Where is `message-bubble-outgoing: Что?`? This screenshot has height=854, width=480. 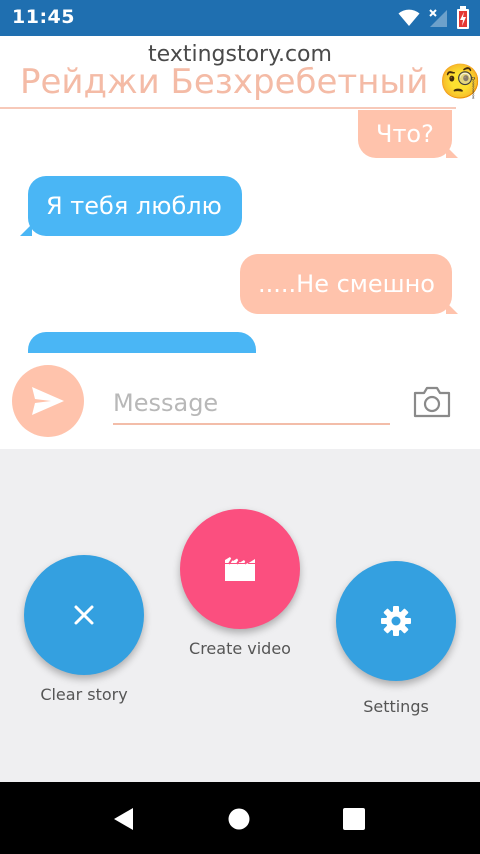 message-bubble-outgoing: Что? is located at coordinates (405, 134).